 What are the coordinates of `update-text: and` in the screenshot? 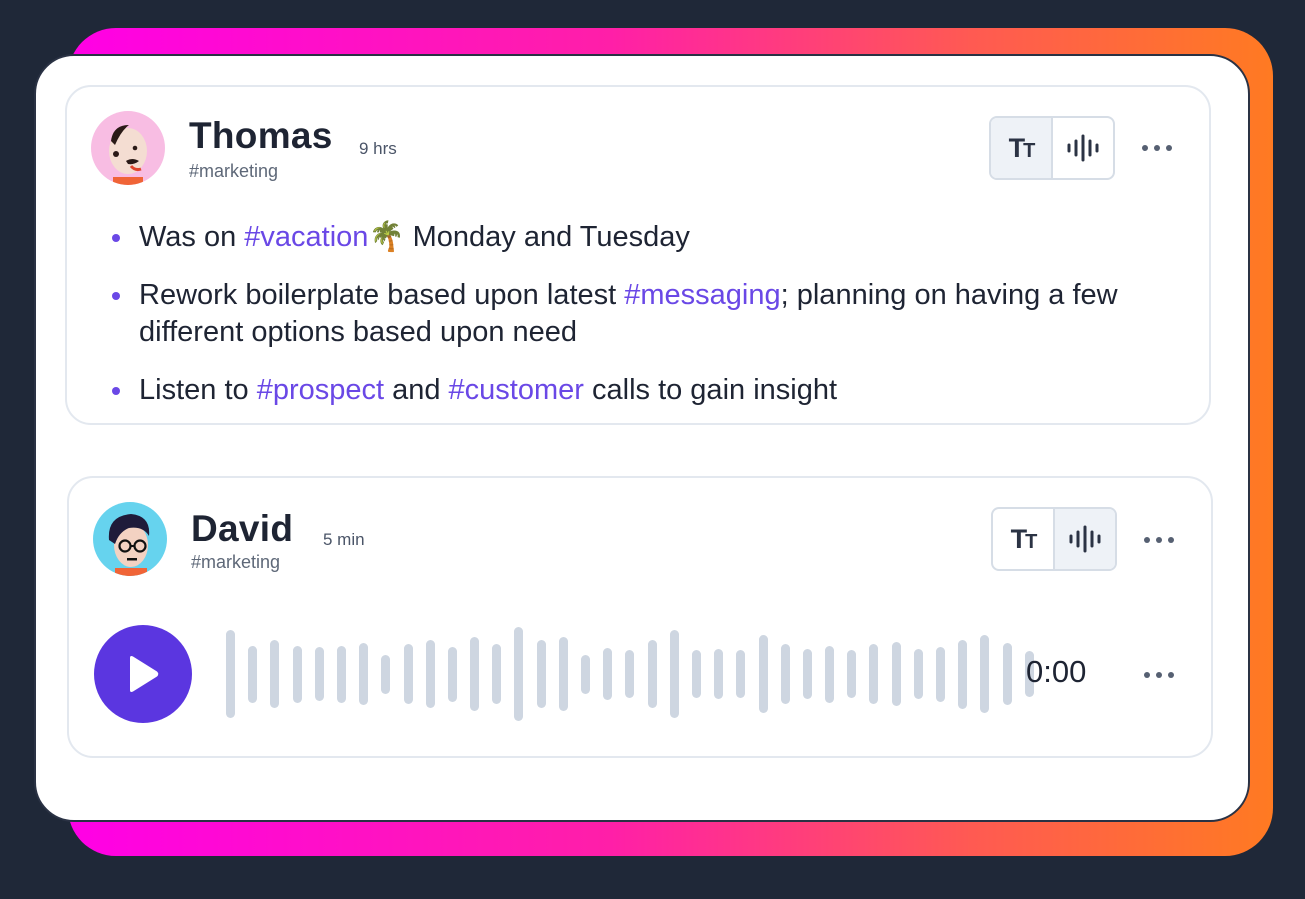 It's located at (416, 390).